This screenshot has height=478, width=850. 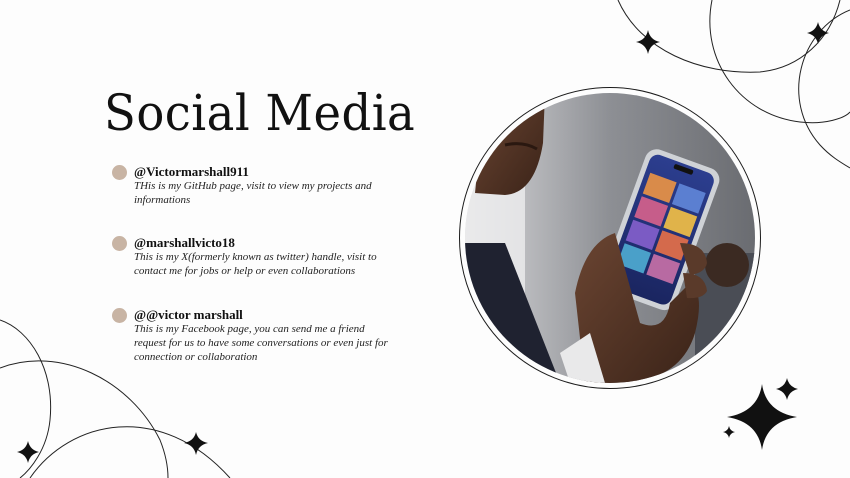 I want to click on page-title: Social Media, so click(x=260, y=113).